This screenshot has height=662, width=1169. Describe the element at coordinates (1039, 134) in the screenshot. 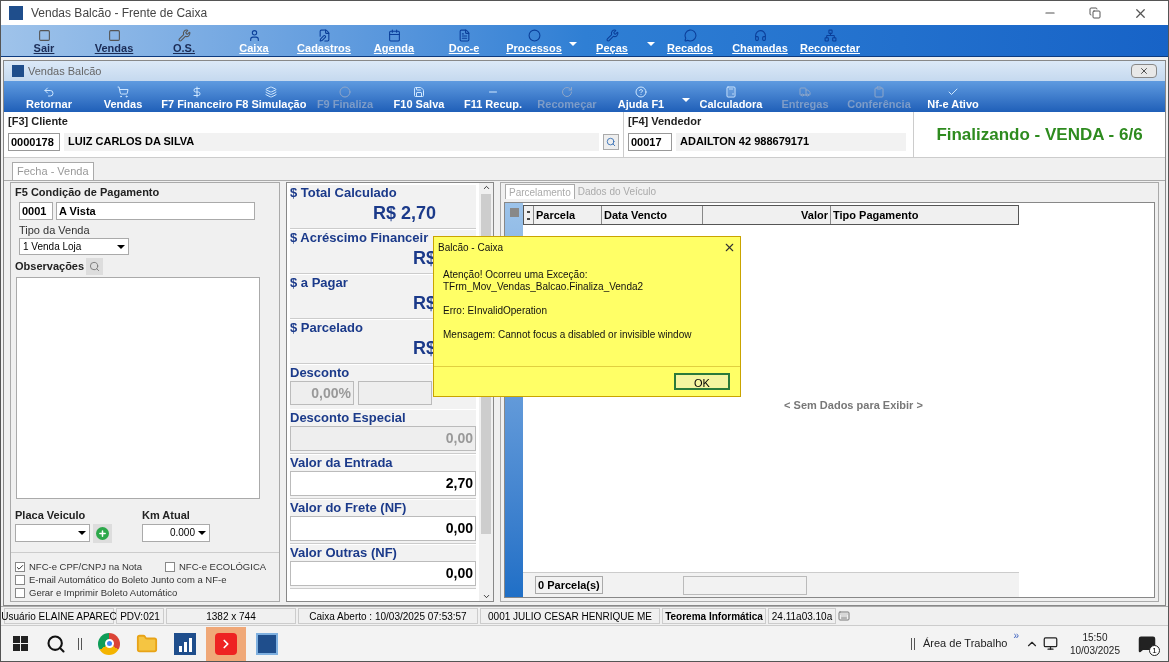

I see `sale-status-title: Finalizando - VENDA - 6/6` at that location.